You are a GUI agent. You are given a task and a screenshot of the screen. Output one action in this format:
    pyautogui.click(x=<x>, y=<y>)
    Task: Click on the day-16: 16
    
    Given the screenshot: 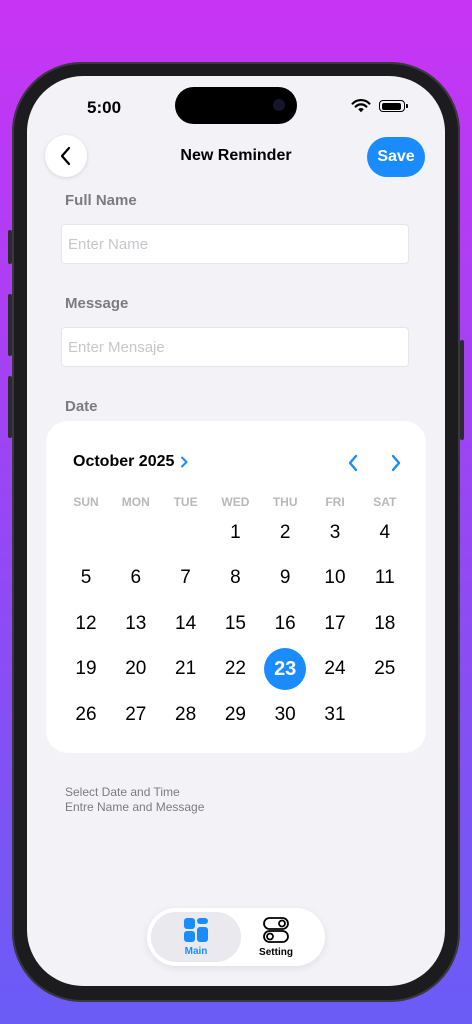 What is the action you would take?
    pyautogui.click(x=285, y=624)
    